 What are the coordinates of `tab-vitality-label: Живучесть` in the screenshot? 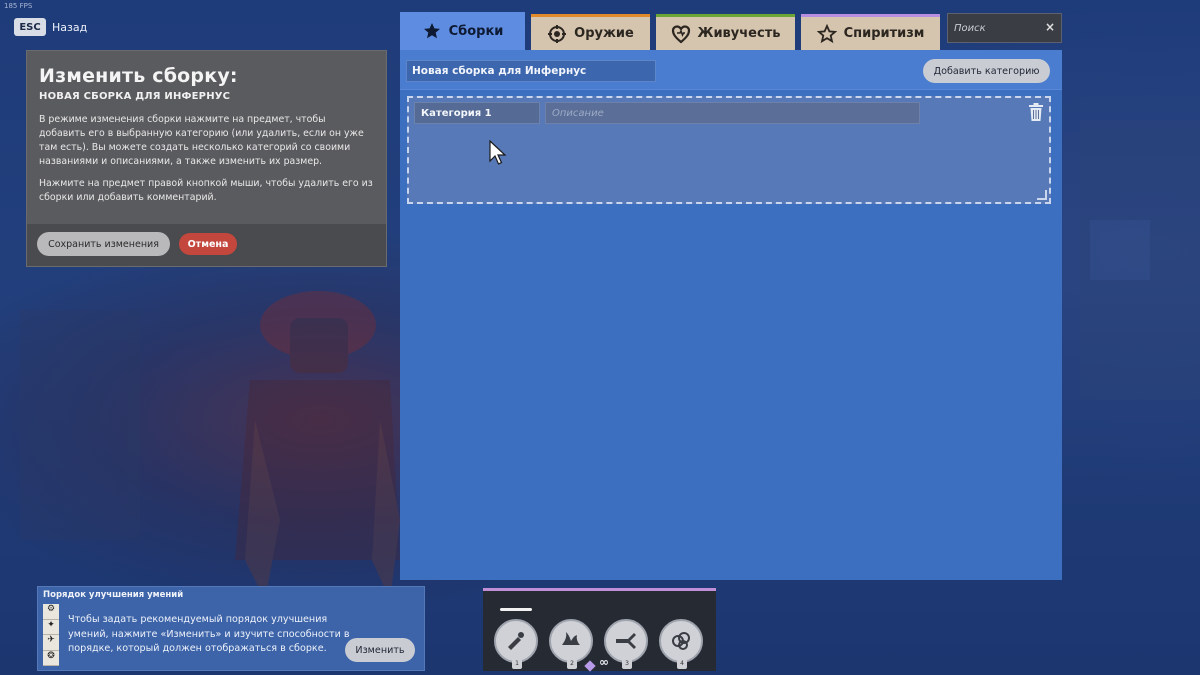 It's located at (739, 33).